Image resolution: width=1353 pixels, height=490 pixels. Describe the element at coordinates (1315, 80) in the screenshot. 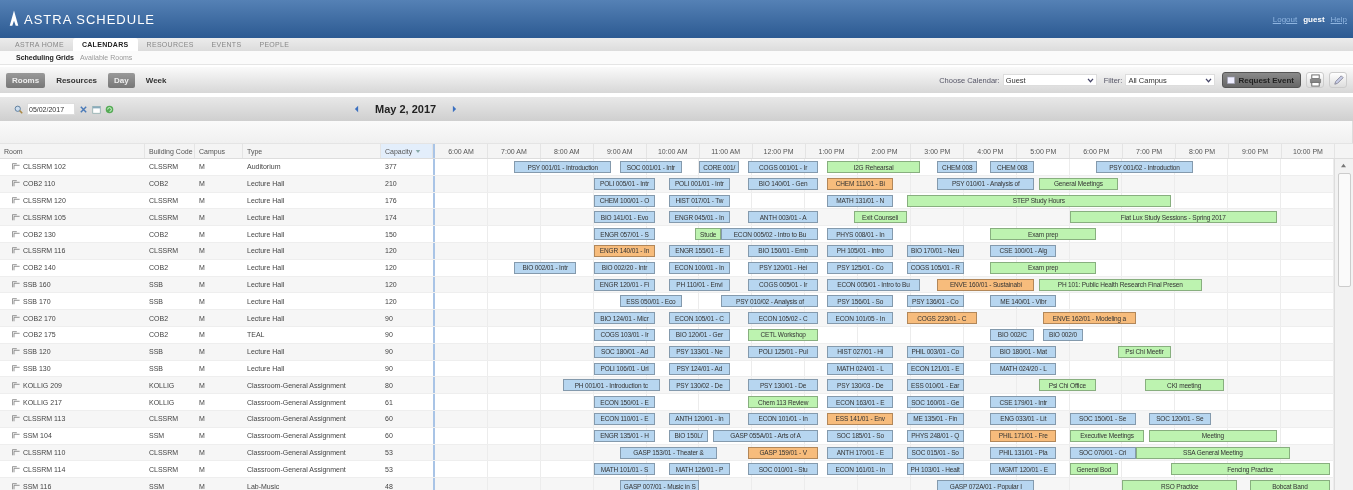

I see `print-button` at that location.